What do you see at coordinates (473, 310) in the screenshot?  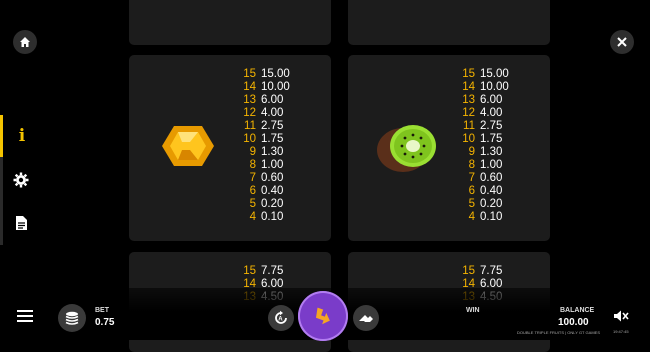 I see `win-label: WIN` at bounding box center [473, 310].